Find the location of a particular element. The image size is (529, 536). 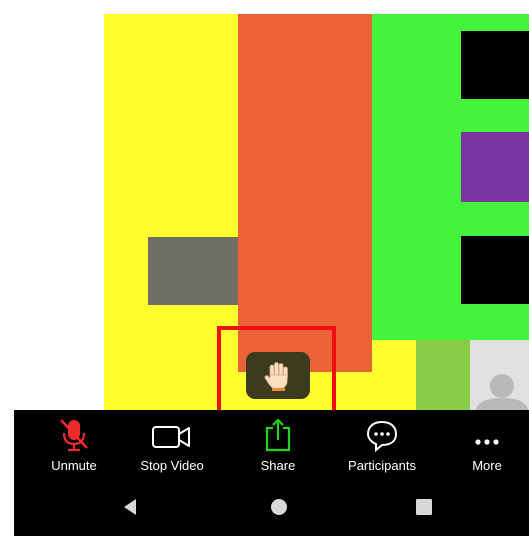

home-icon is located at coordinates (279, 507).